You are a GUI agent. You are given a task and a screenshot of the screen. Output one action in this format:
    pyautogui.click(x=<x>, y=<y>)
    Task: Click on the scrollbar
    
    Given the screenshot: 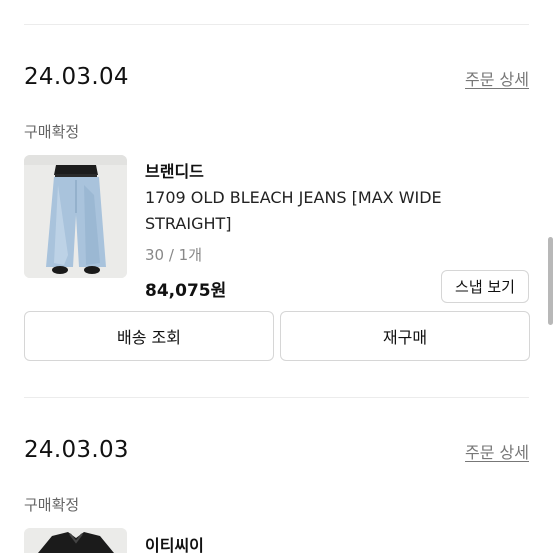 What is the action you would take?
    pyautogui.click(x=550, y=281)
    